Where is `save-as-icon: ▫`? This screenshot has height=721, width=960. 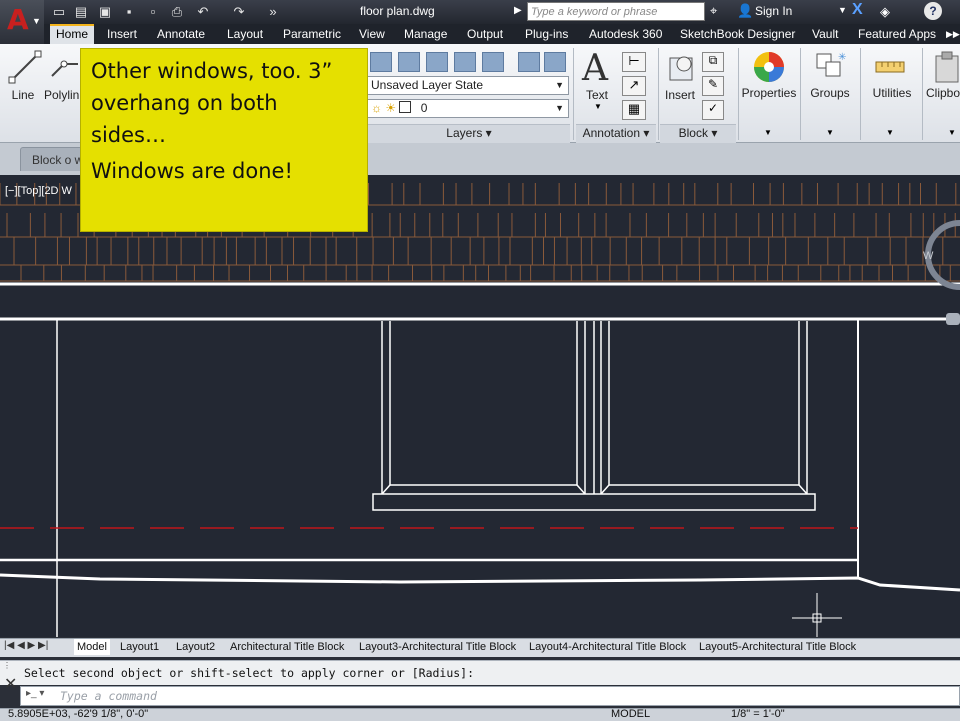 save-as-icon: ▫ is located at coordinates (153, 12).